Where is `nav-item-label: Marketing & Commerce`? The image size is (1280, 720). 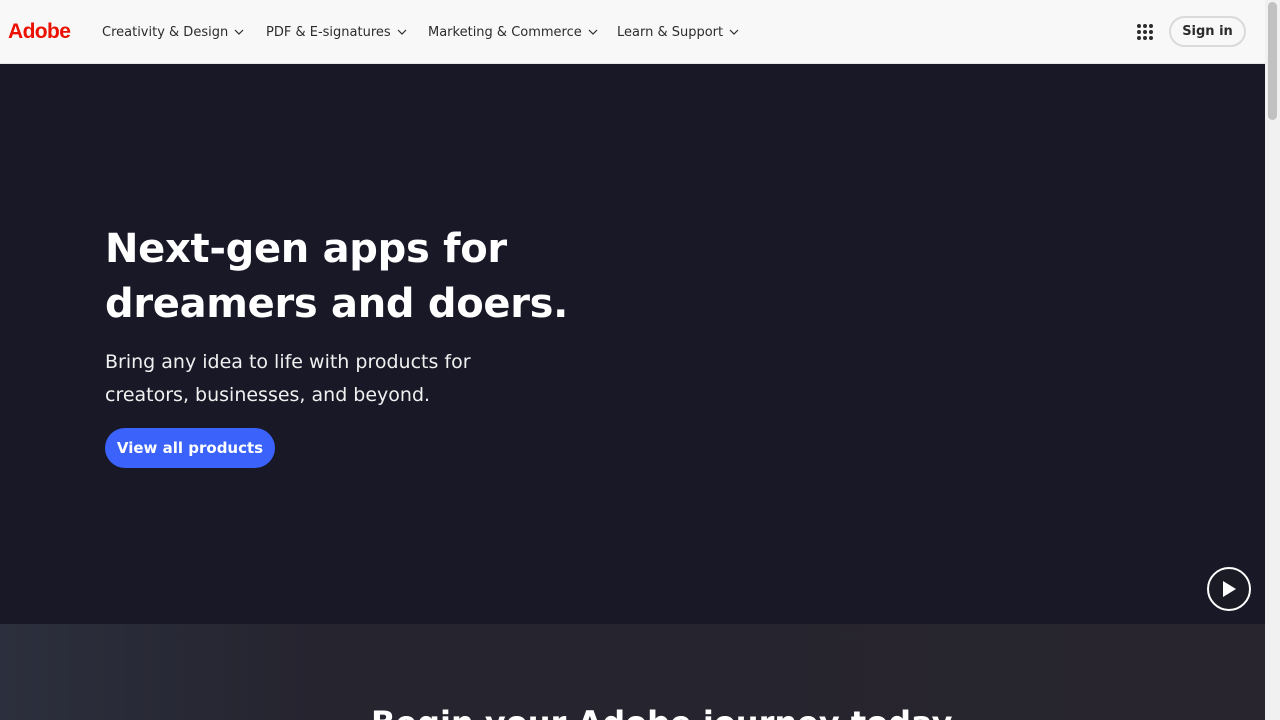
nav-item-label: Marketing & Commerce is located at coordinates (505, 32).